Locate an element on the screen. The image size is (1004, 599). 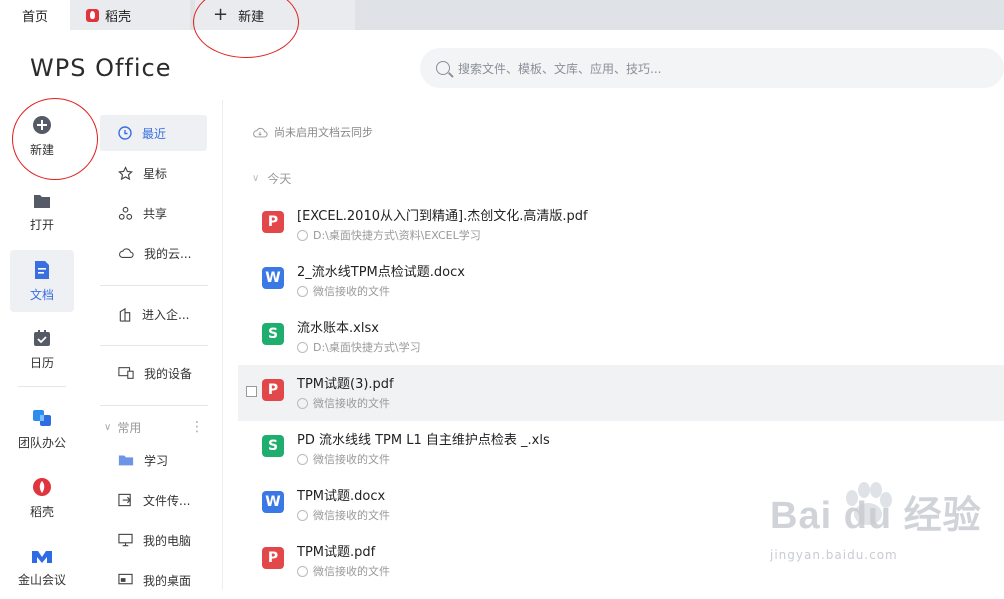
content-divider is located at coordinates (222, 345).